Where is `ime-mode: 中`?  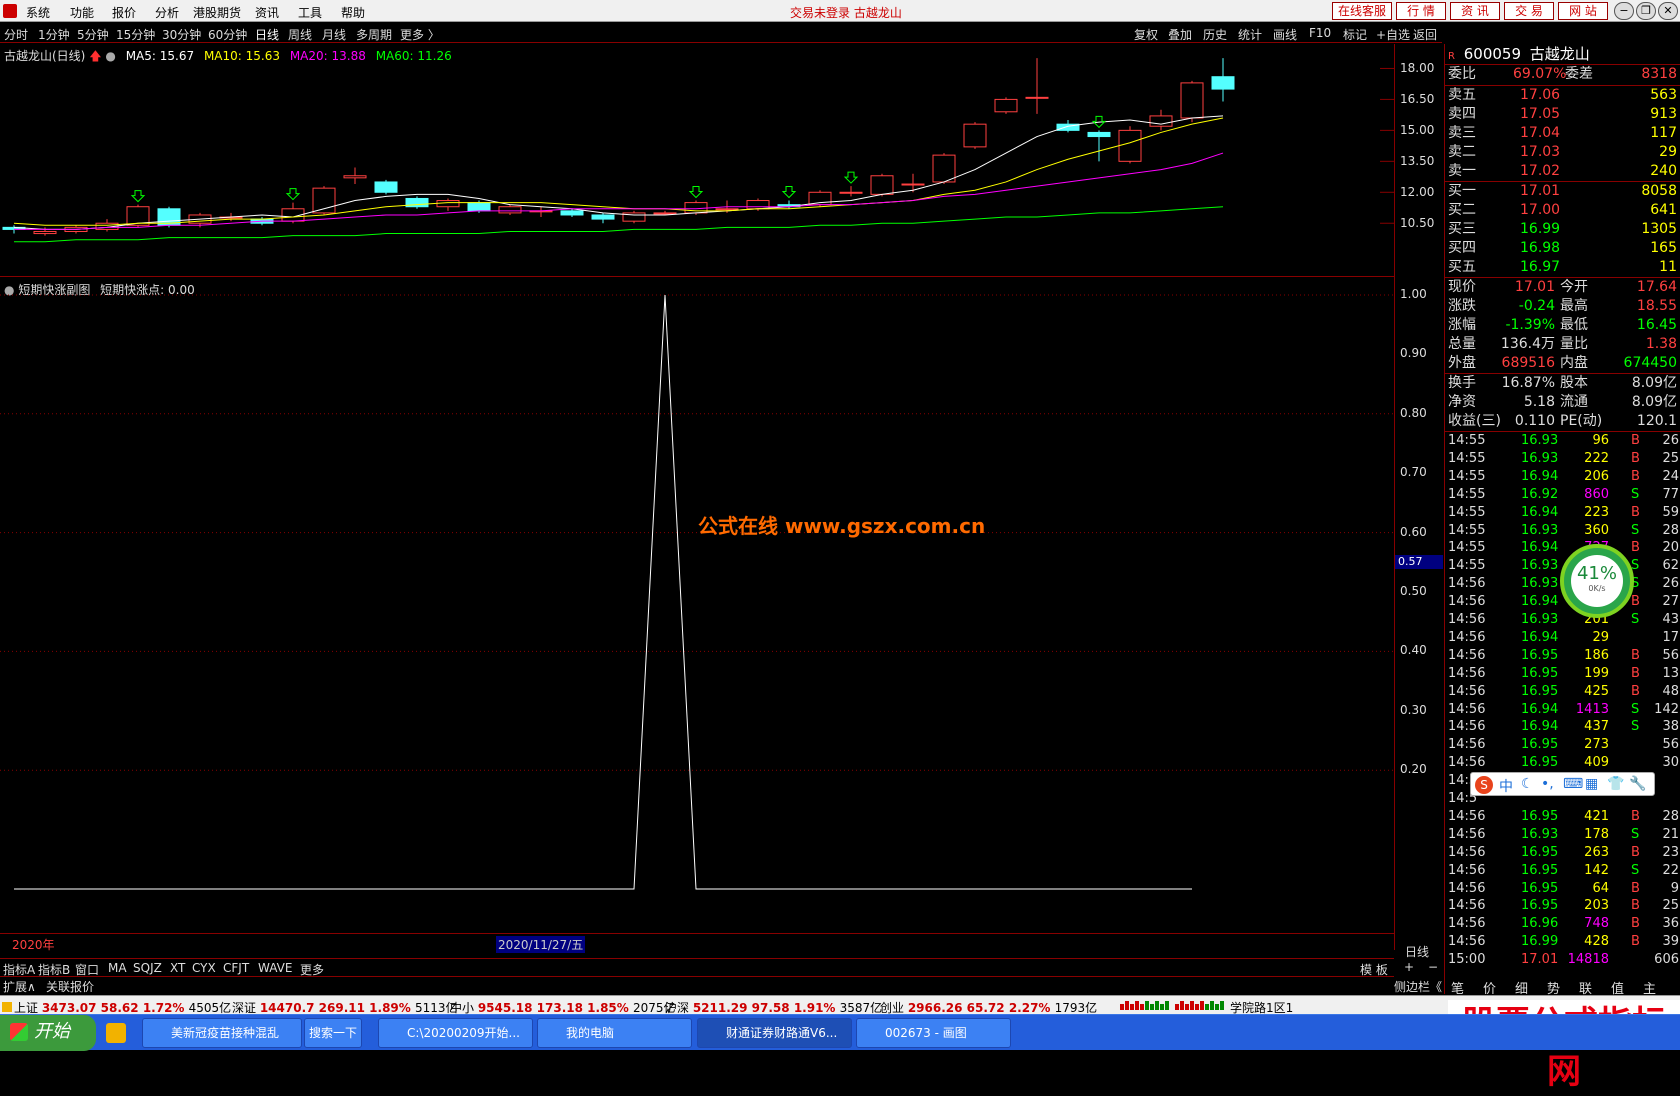 ime-mode: 中 is located at coordinates (1506, 786).